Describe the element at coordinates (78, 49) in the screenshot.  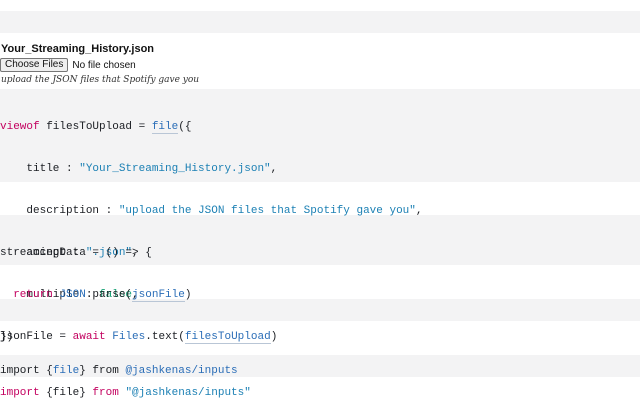
I see `file-input-title: Your_Streaming_History.json` at that location.